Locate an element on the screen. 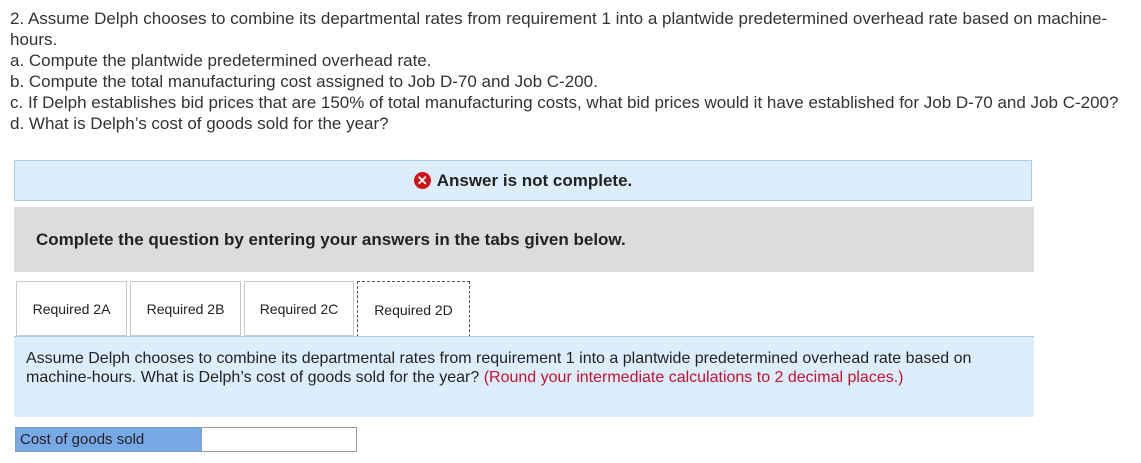 This screenshot has height=463, width=1141. answer-status-text: Answer is not complete. is located at coordinates (534, 180).